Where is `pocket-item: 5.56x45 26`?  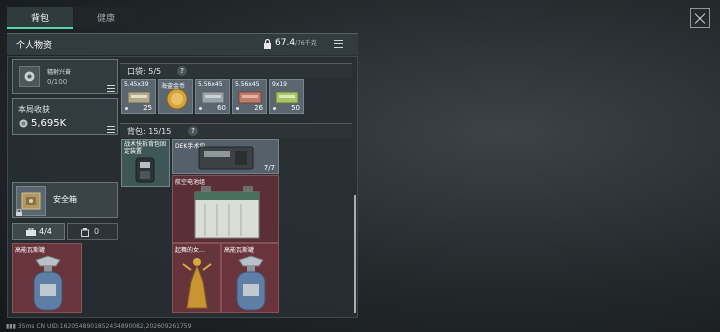
pocket-item: 5.56x45 26 is located at coordinates (249, 96).